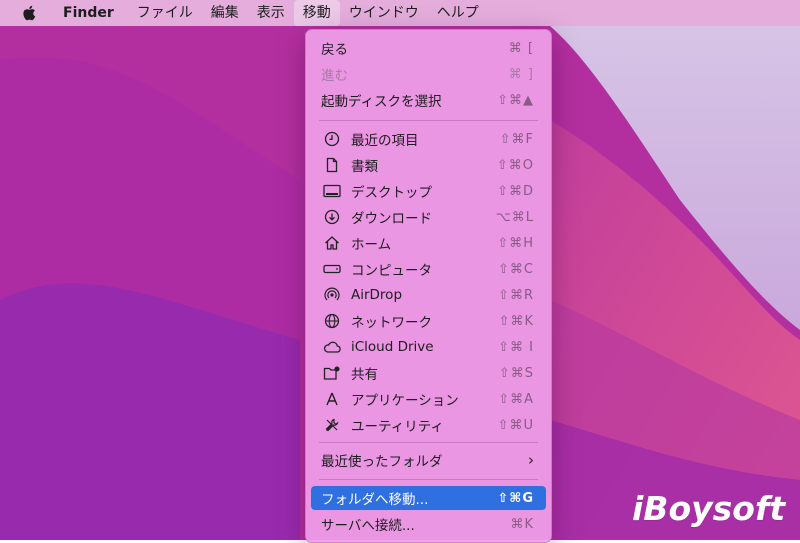 The height and width of the screenshot is (543, 800). What do you see at coordinates (332, 243) in the screenshot?
I see `home-icon` at bounding box center [332, 243].